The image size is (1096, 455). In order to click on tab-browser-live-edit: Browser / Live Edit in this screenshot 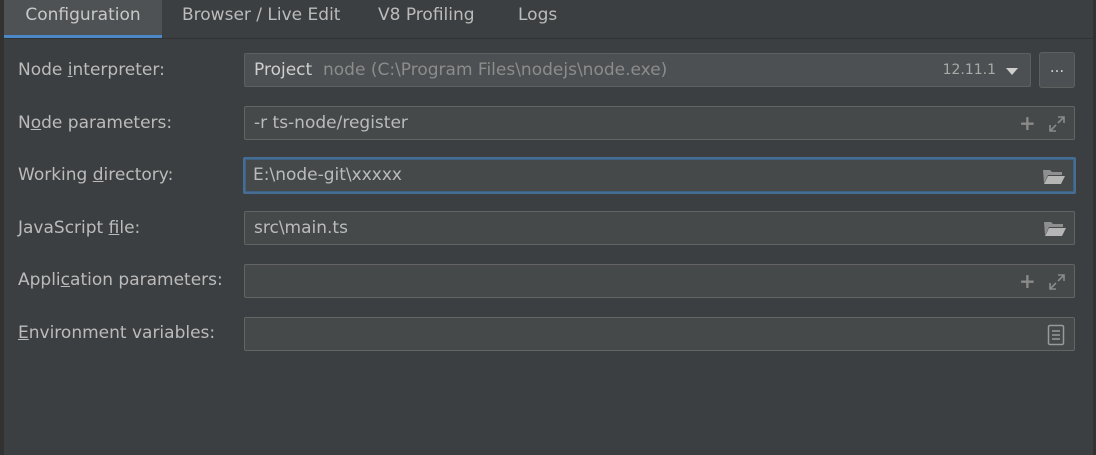, I will do `click(261, 19)`.